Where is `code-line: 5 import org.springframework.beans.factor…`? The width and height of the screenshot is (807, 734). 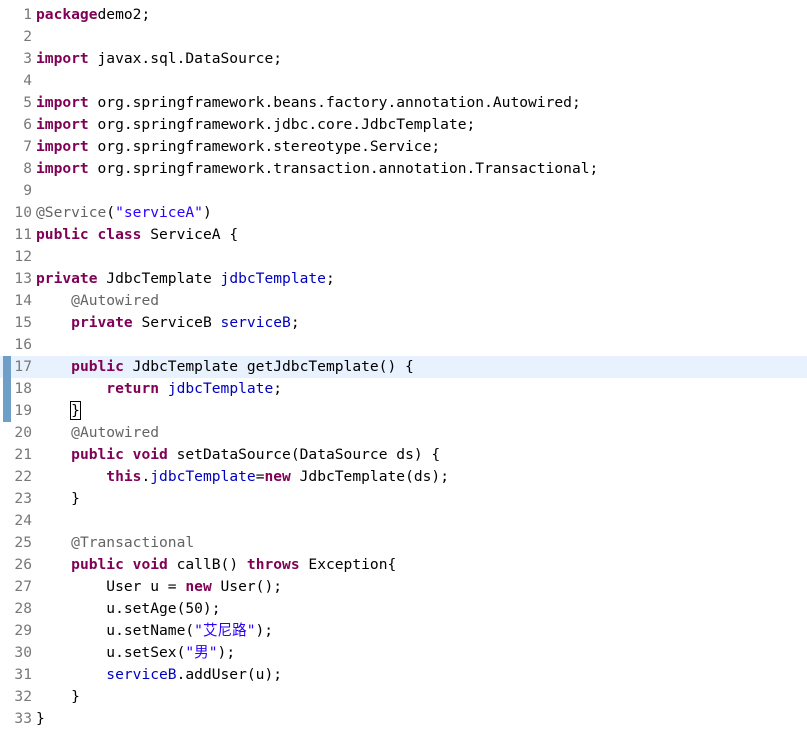
code-line: 5 import org.springframework.beans.factor… is located at coordinates (403, 103).